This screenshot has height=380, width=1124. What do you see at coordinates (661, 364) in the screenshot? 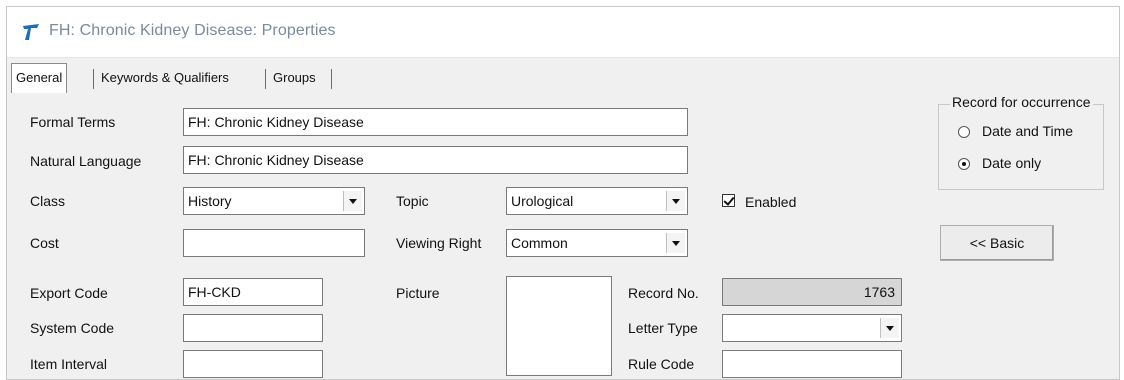
I see `rule-code-label: Rule Code` at bounding box center [661, 364].